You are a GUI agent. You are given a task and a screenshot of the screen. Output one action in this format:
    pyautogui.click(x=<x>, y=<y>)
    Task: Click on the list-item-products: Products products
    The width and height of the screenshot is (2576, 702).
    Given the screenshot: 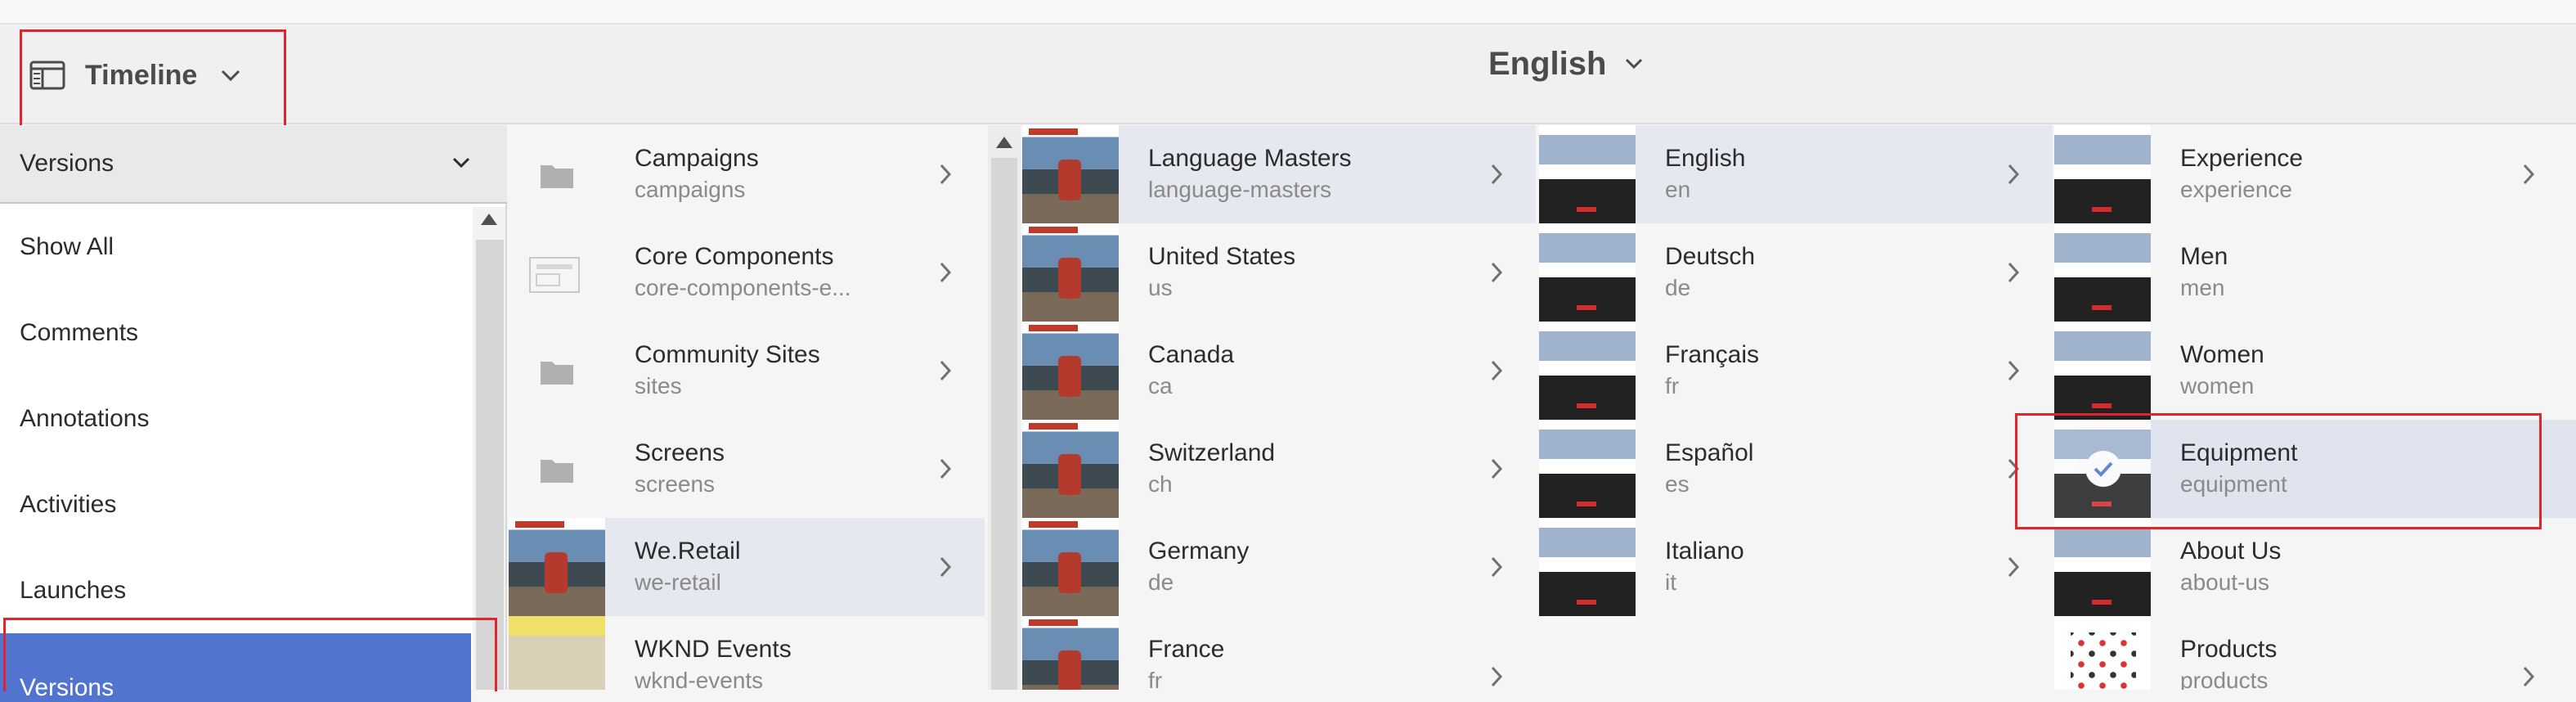 What is the action you would take?
    pyautogui.click(x=2315, y=653)
    